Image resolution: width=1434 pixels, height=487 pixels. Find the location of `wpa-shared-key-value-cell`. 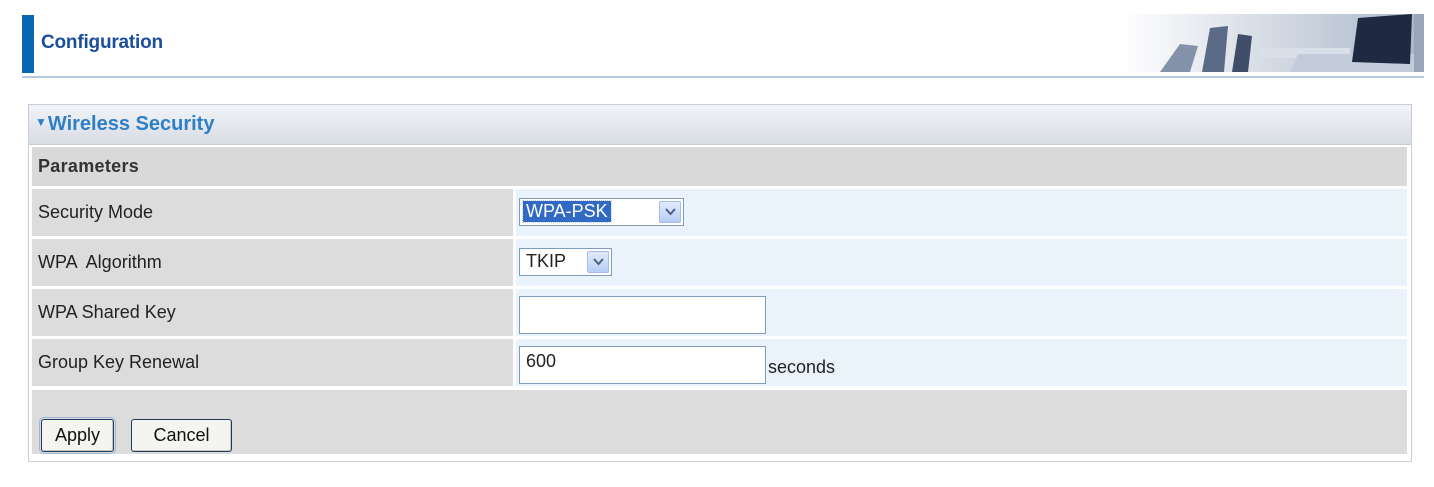

wpa-shared-key-value-cell is located at coordinates (961, 312).